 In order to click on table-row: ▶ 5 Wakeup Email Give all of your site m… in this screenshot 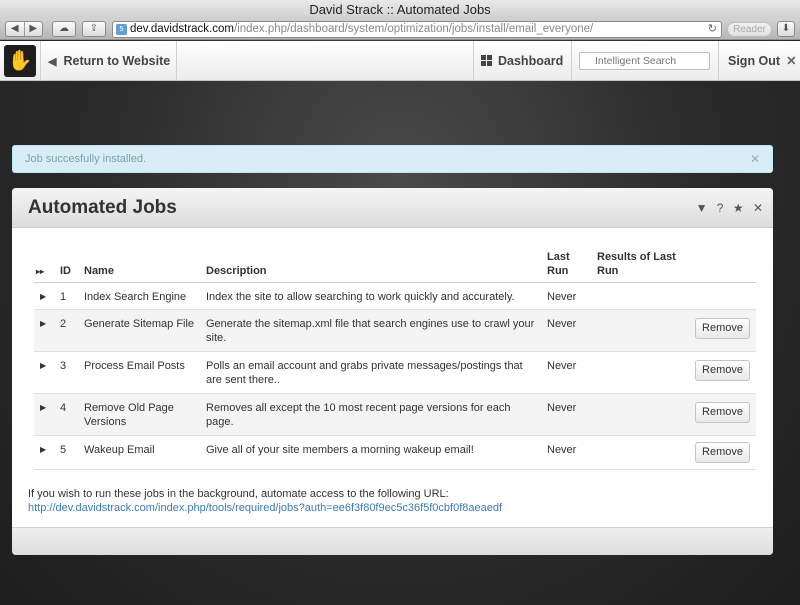, I will do `click(395, 453)`.